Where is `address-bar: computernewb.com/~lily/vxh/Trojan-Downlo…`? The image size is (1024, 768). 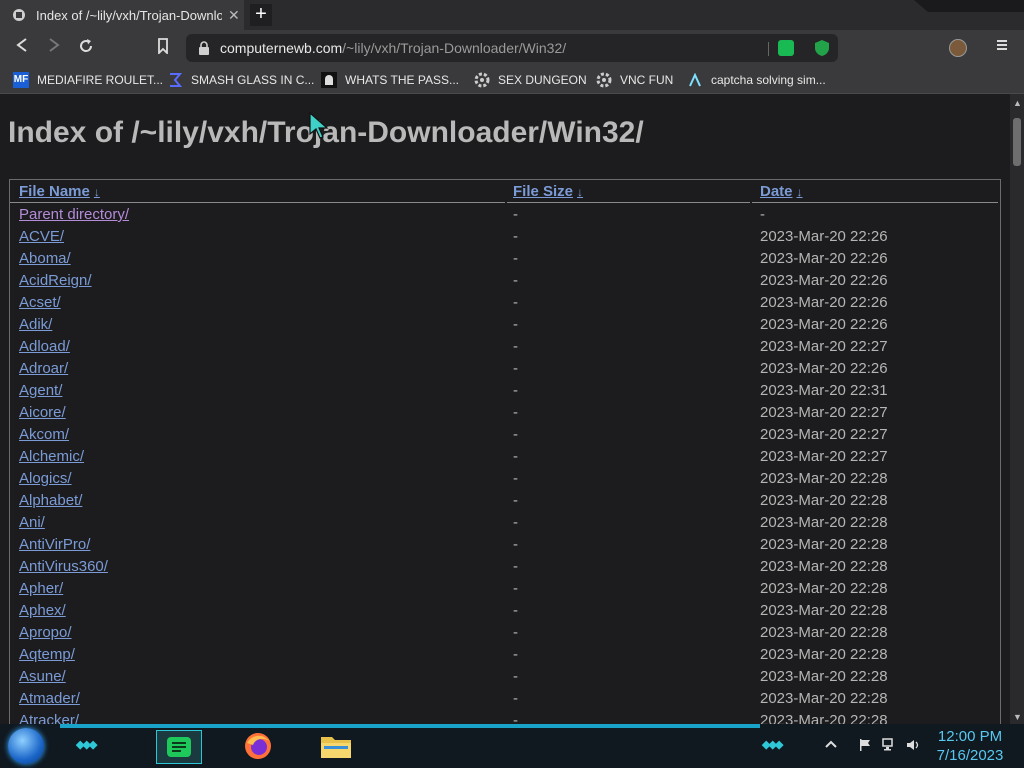
address-bar: computernewb.com/~lily/vxh/Trojan-Downlo… is located at coordinates (512, 48).